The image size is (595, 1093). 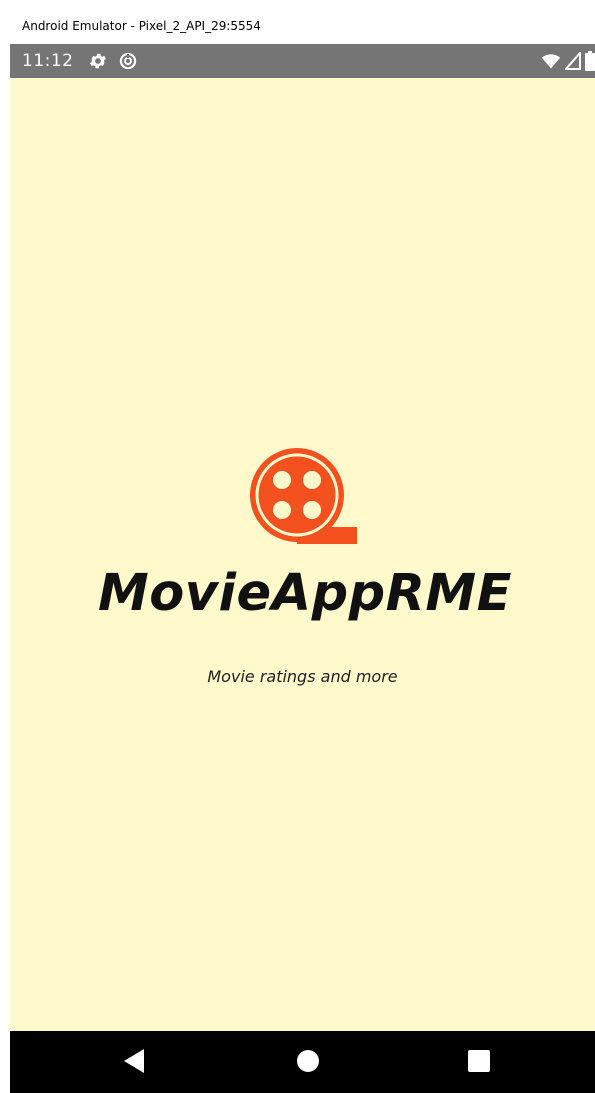 I want to click on window-titlebar: Android Emulator - Pixel_2_API_29:5554, so click(x=302, y=26).